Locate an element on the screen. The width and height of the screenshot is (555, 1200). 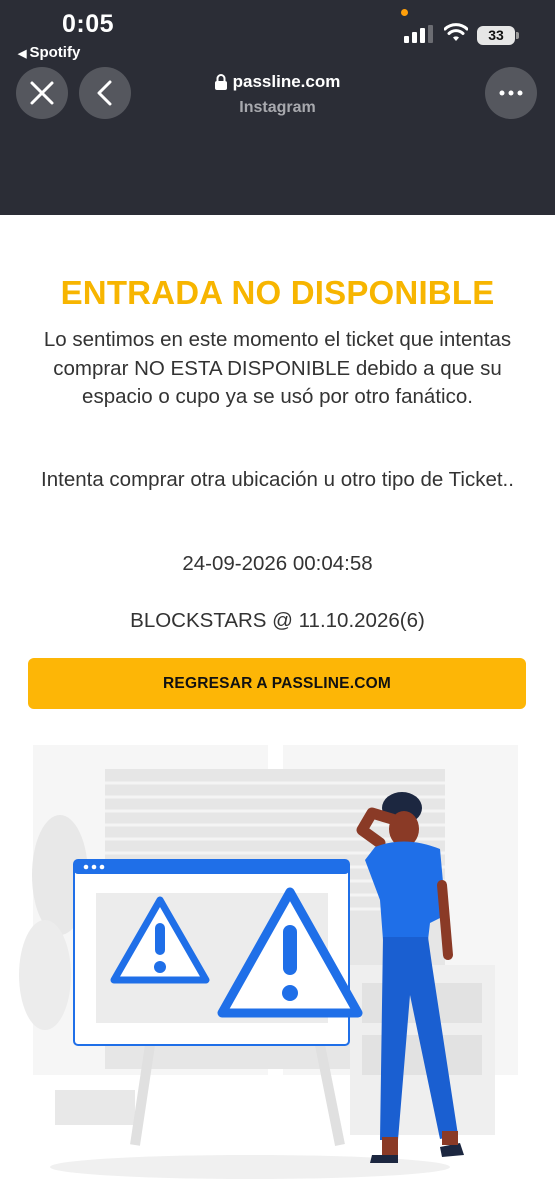
mic-indicator-icon is located at coordinates (404, 12).